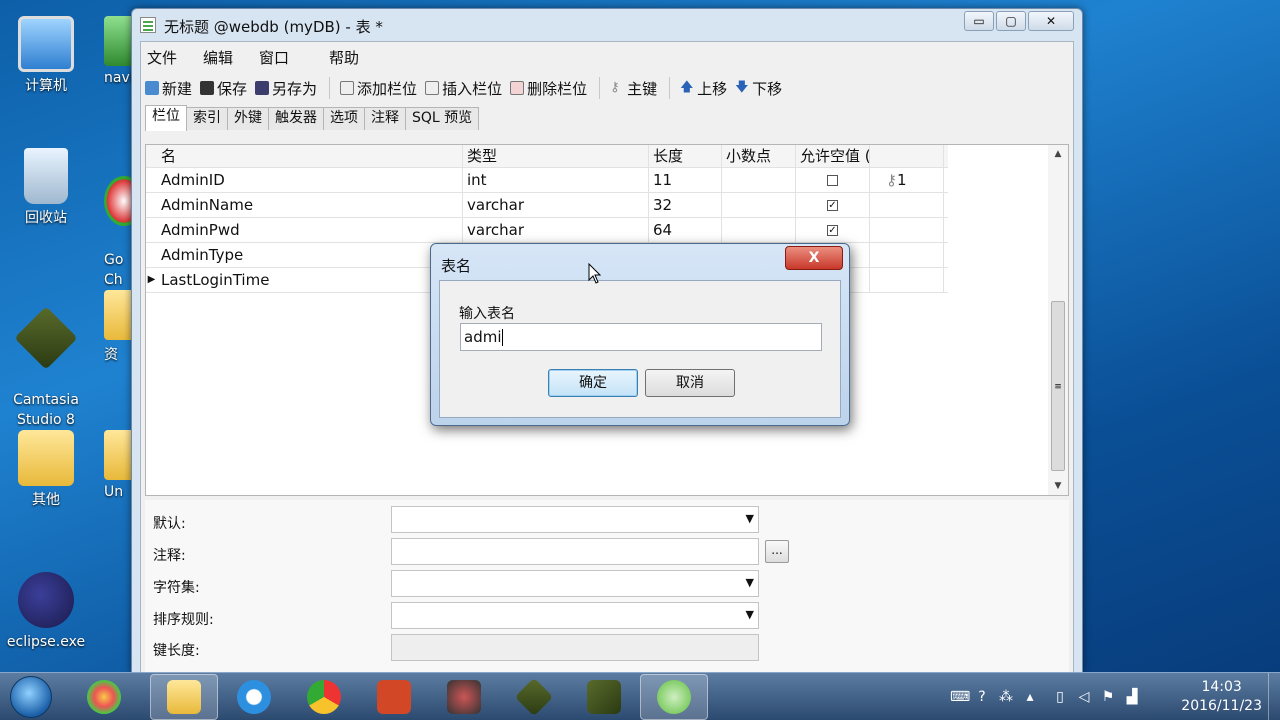 The image size is (1280, 720). I want to click on network-icon: ▟, so click(1132, 697).